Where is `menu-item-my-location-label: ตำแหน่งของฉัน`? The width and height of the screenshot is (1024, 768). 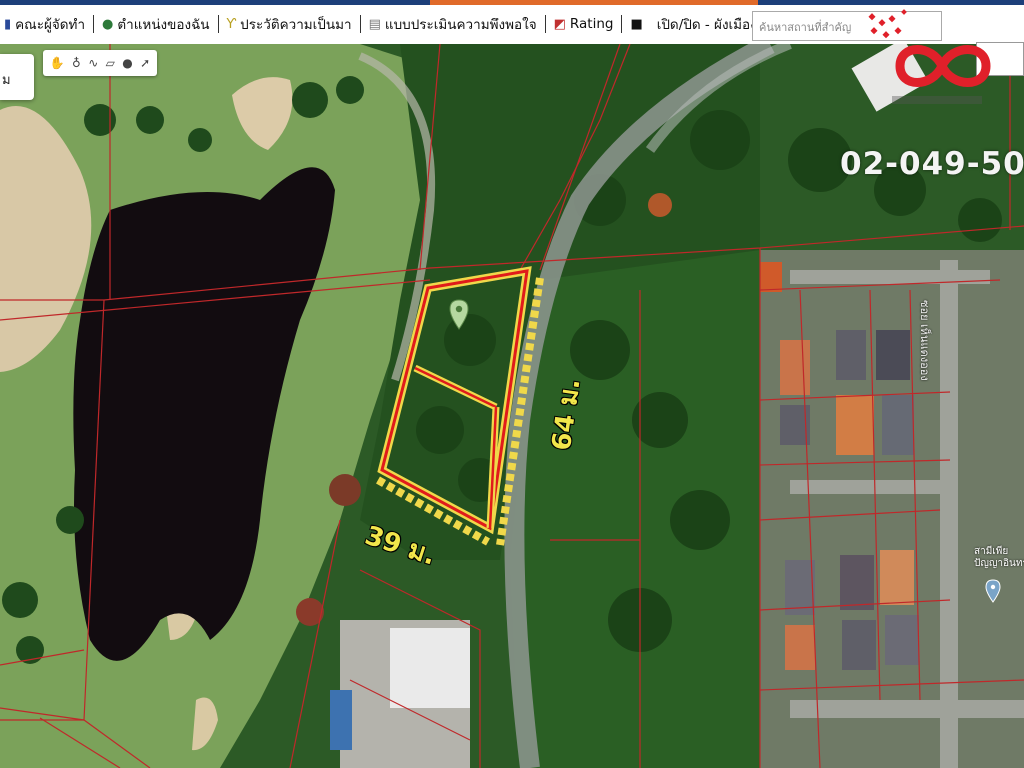
menu-item-my-location-label: ตำแหน่งของฉัน is located at coordinates (163, 25).